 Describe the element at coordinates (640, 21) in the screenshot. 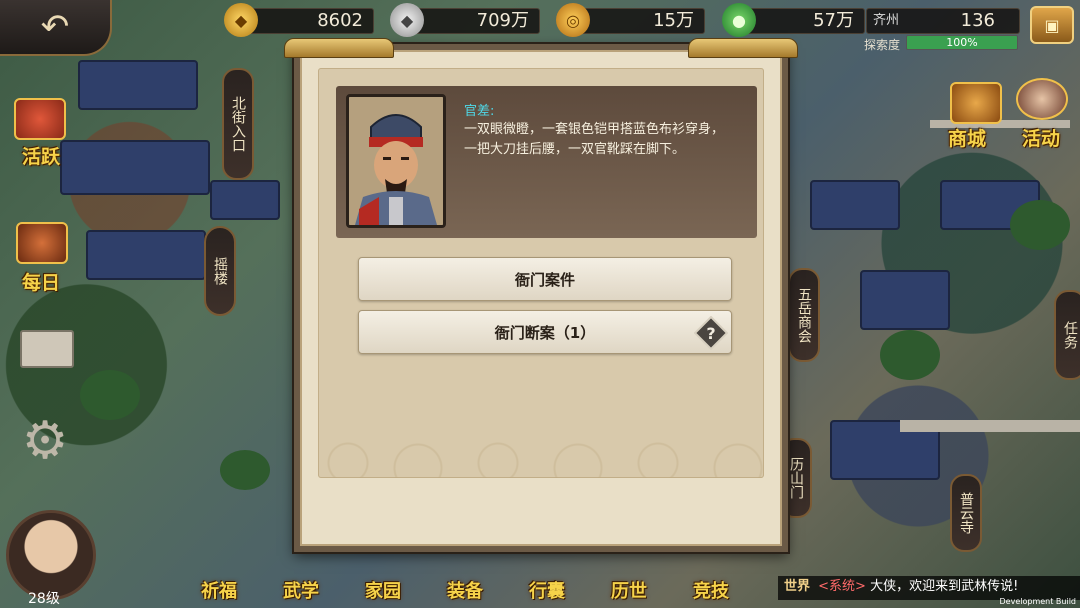

I see `coin-counter: 15万` at that location.